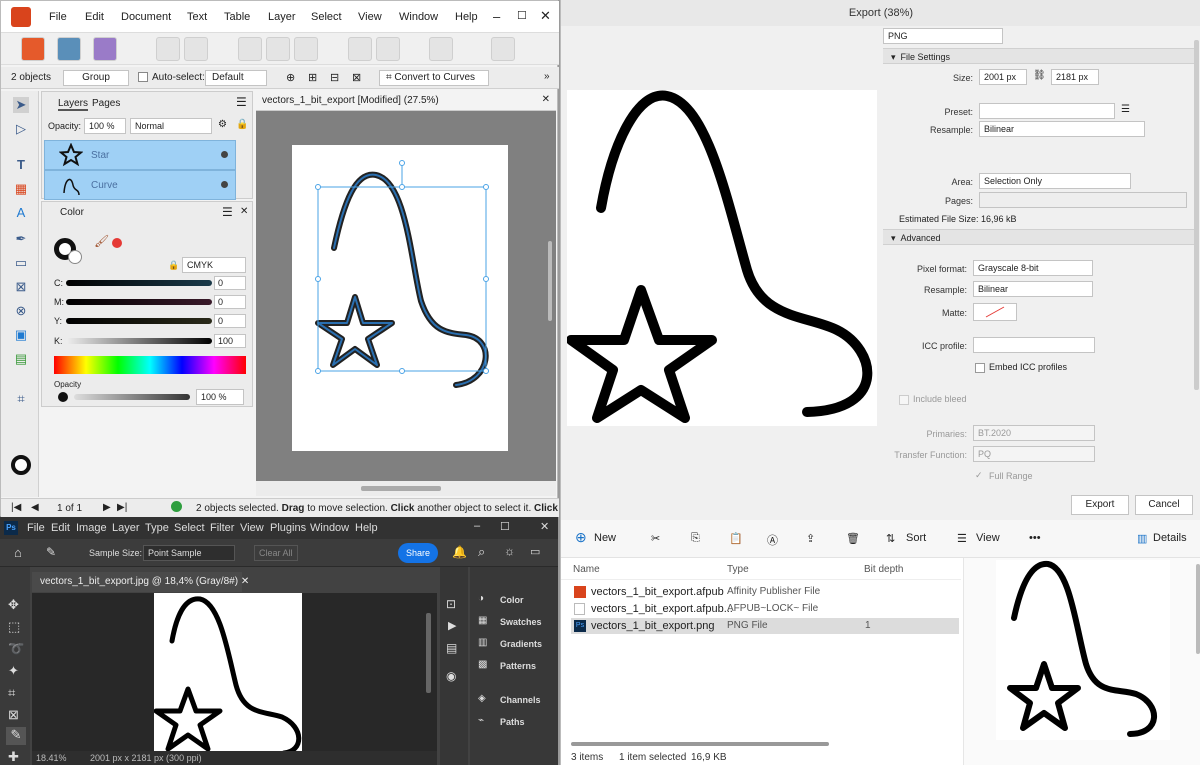  What do you see at coordinates (418, 17) in the screenshot?
I see `menu-window: Window` at bounding box center [418, 17].